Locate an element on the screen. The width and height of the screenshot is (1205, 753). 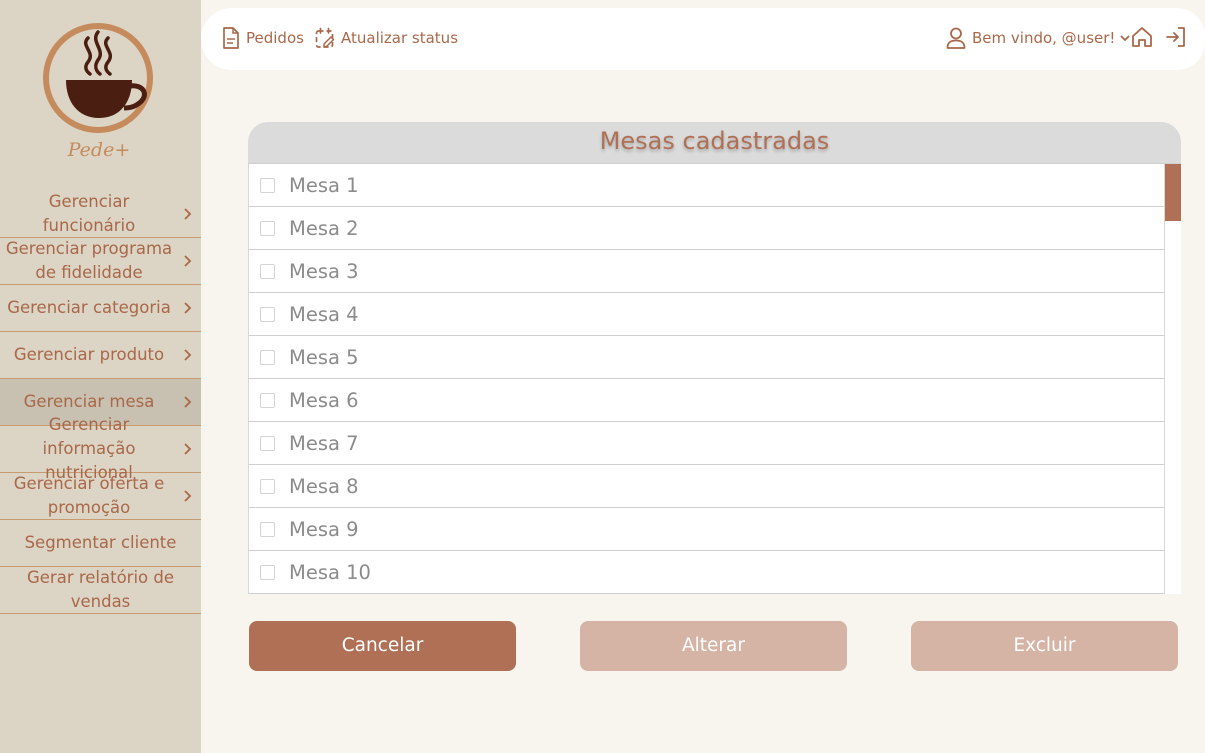
update-status-link: Atualizar status is located at coordinates (386, 38).